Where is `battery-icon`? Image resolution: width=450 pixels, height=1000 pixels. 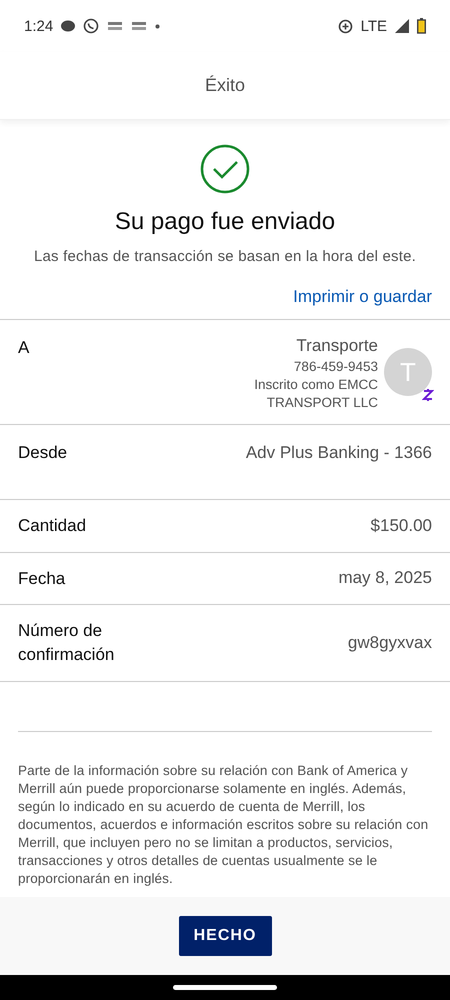
battery-icon is located at coordinates (421, 26).